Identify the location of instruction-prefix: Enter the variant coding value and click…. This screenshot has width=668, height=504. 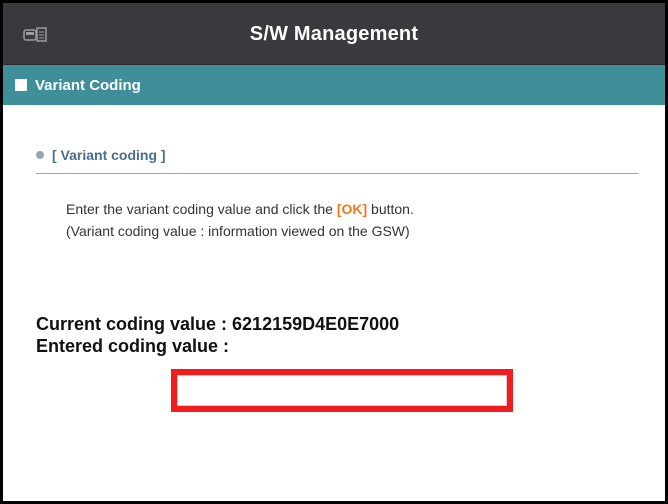
(201, 209).